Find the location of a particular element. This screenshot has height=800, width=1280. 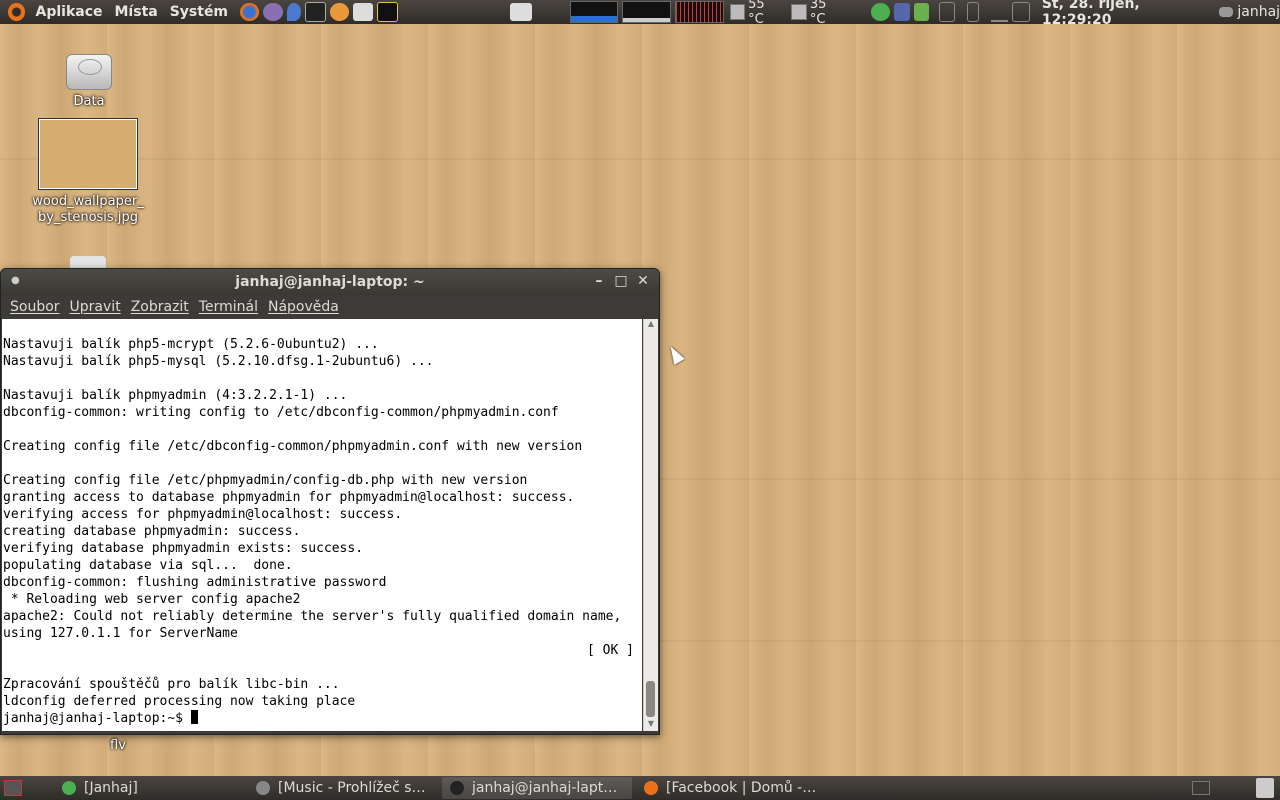

screenshot-icon is located at coordinates (521, 12).